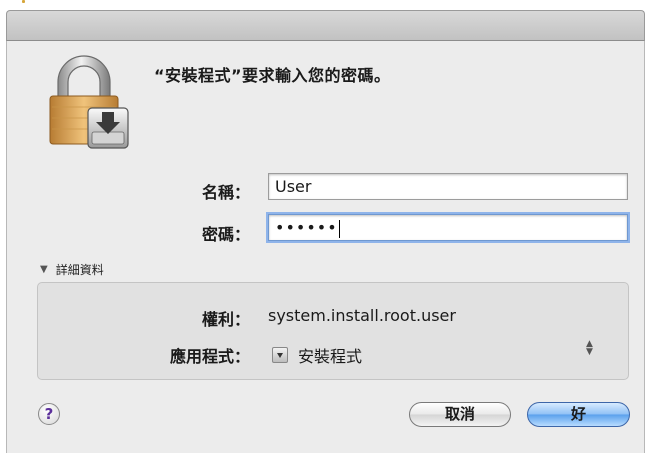 The height and width of the screenshot is (453, 651). I want to click on dialog-title-bar, so click(325, 25).